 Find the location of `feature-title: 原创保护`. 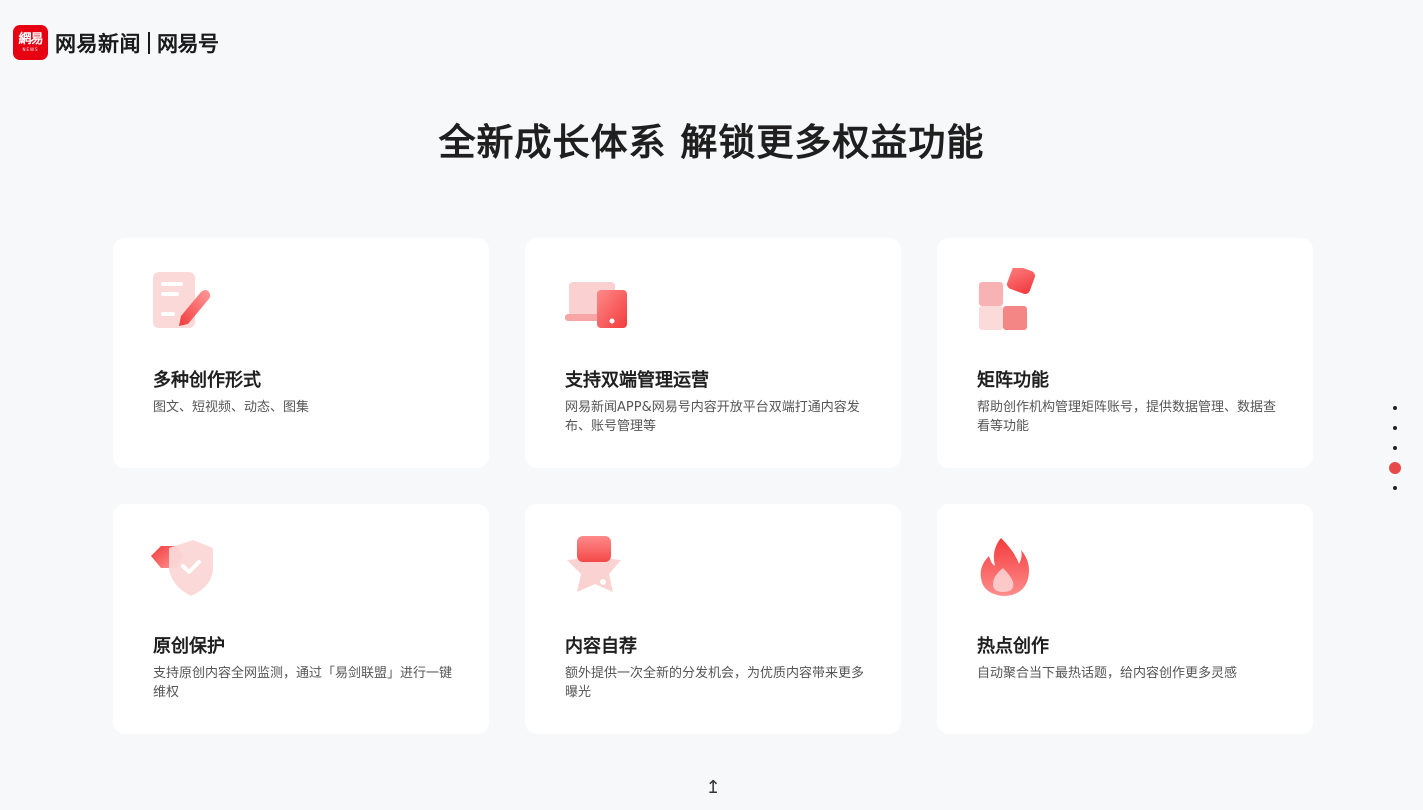

feature-title: 原创保护 is located at coordinates (189, 646).